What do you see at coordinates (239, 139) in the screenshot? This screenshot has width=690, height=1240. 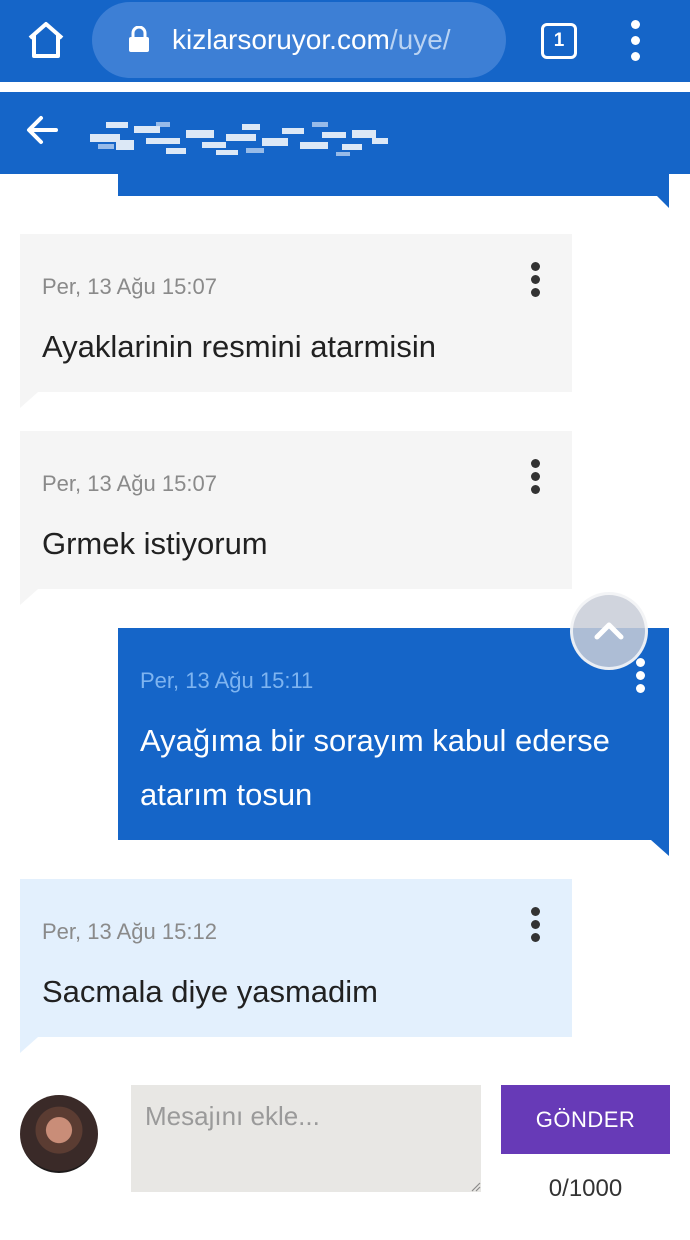 I see `redacted-username` at bounding box center [239, 139].